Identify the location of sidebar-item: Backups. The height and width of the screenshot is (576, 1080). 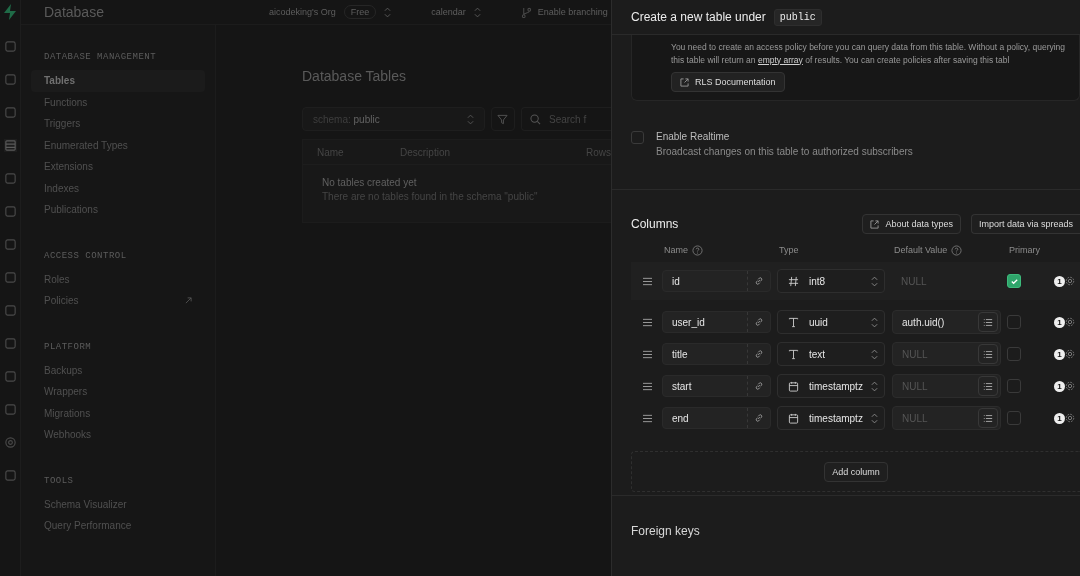
(118, 370).